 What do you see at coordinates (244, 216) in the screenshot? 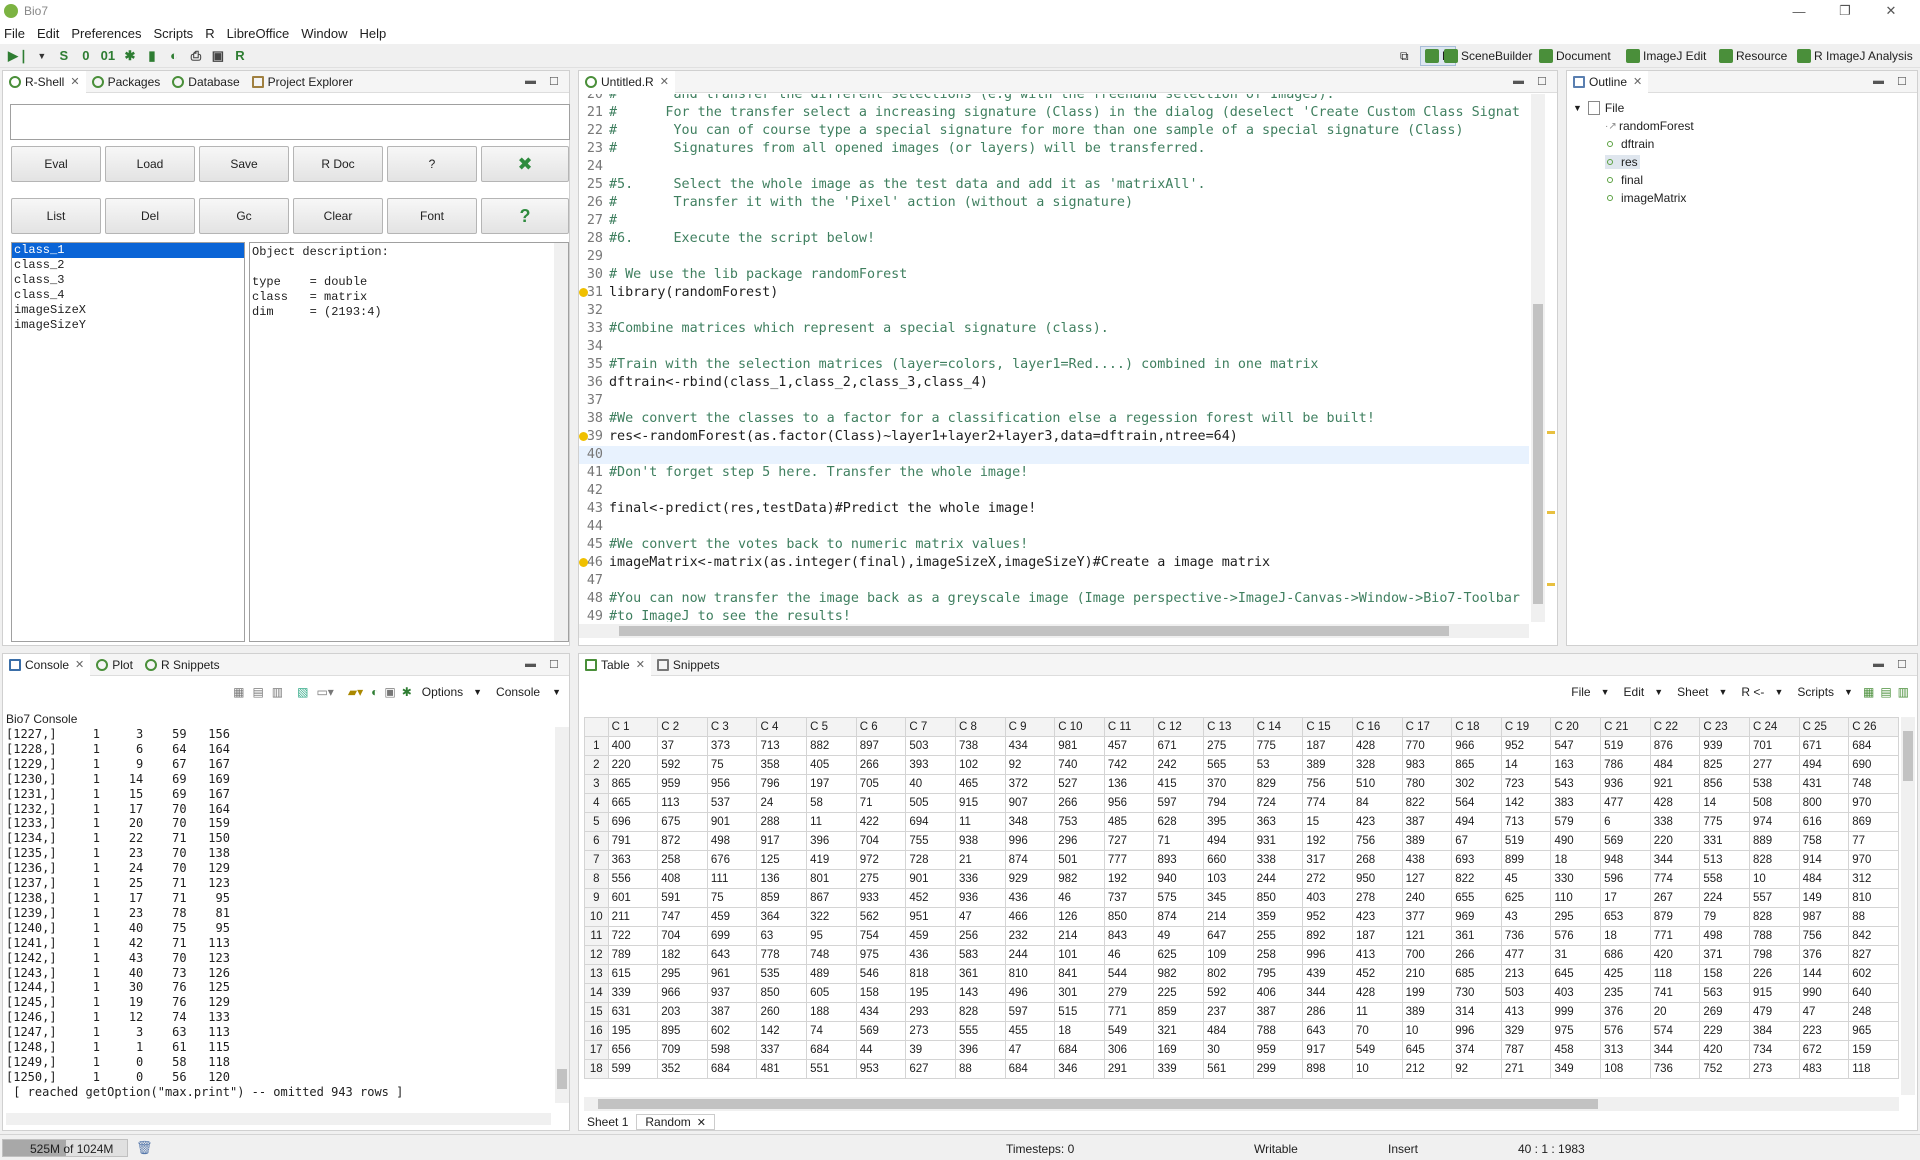
I see `gc-button: Gc` at bounding box center [244, 216].